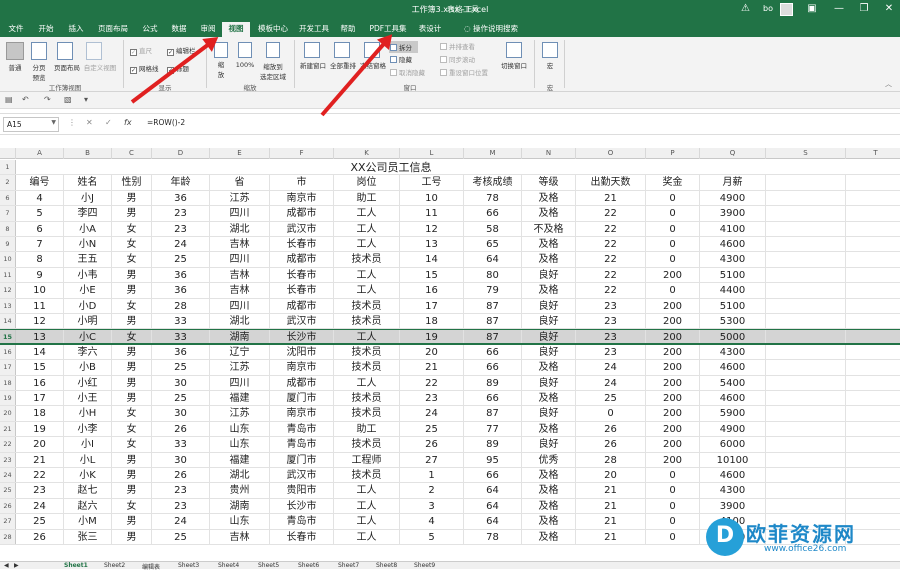 This screenshot has width=900, height=571. What do you see at coordinates (8, 213) in the screenshot?
I see `row-header: 7` at bounding box center [8, 213].